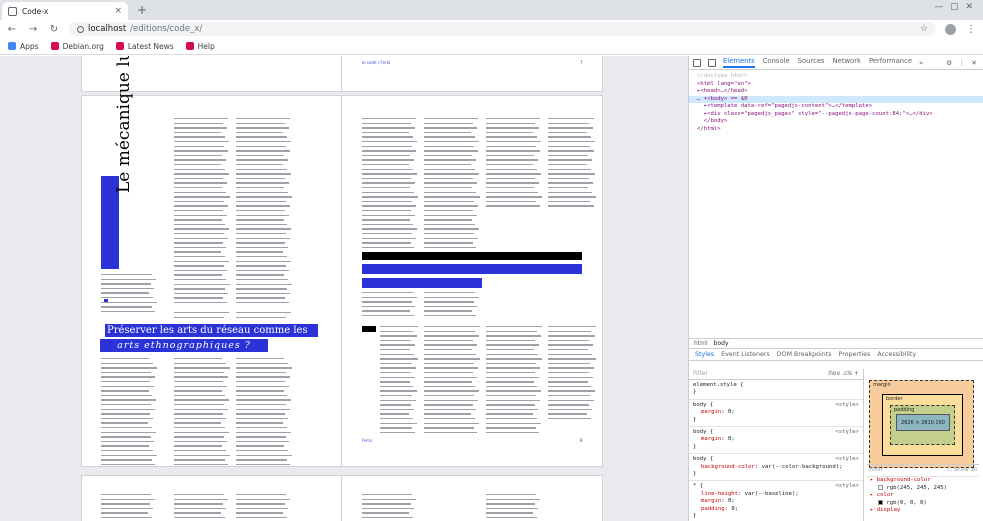  What do you see at coordinates (200, 46) in the screenshot?
I see `bookmark-item: Help` at bounding box center [200, 46].